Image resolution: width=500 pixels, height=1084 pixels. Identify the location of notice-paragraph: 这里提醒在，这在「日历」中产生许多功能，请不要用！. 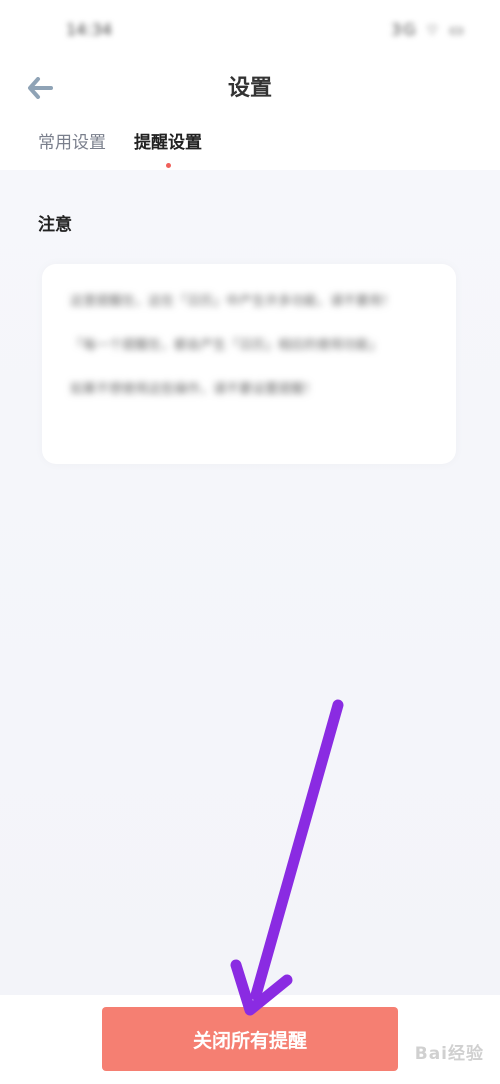
(233, 301).